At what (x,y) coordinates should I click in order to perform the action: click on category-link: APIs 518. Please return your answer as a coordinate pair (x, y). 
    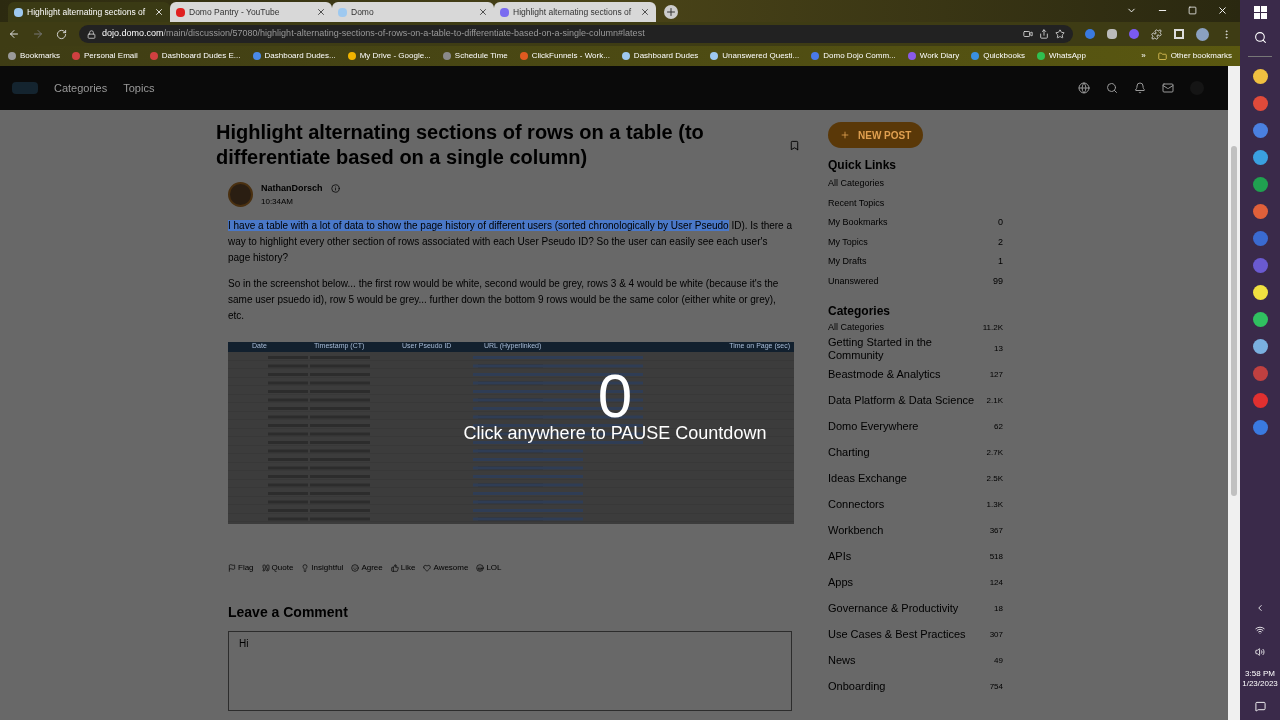
    Looking at the image, I should click on (915, 556).